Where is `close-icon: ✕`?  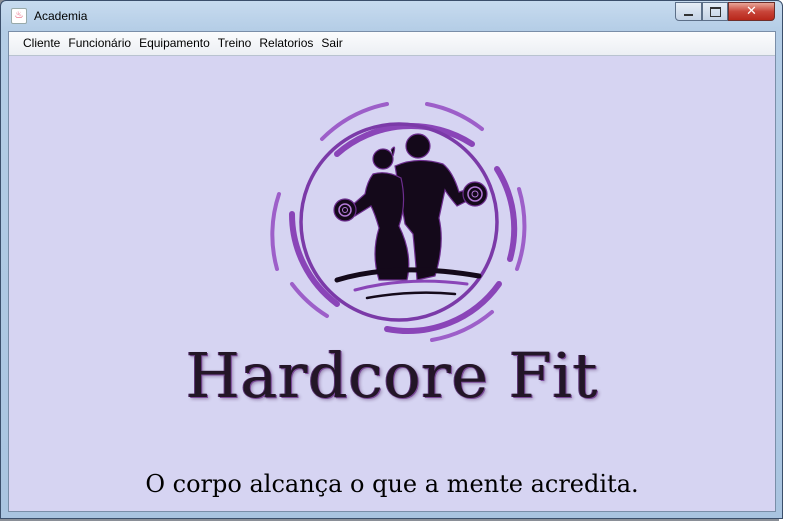
close-icon: ✕ is located at coordinates (751, 11).